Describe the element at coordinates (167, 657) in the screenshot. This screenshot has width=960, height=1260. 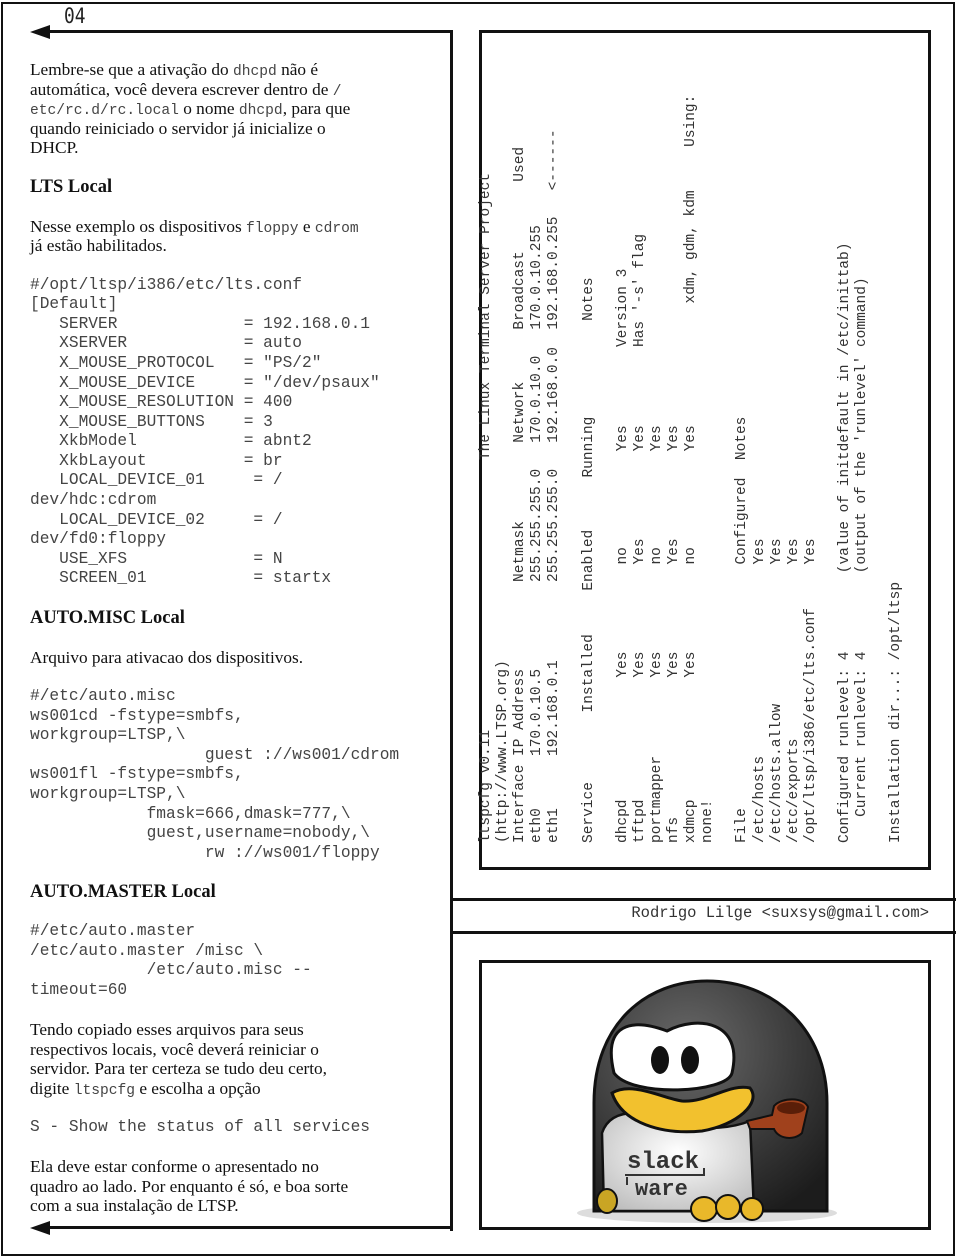
I see `text-run: Arquivo para ativacao dos dispositivos.` at that location.